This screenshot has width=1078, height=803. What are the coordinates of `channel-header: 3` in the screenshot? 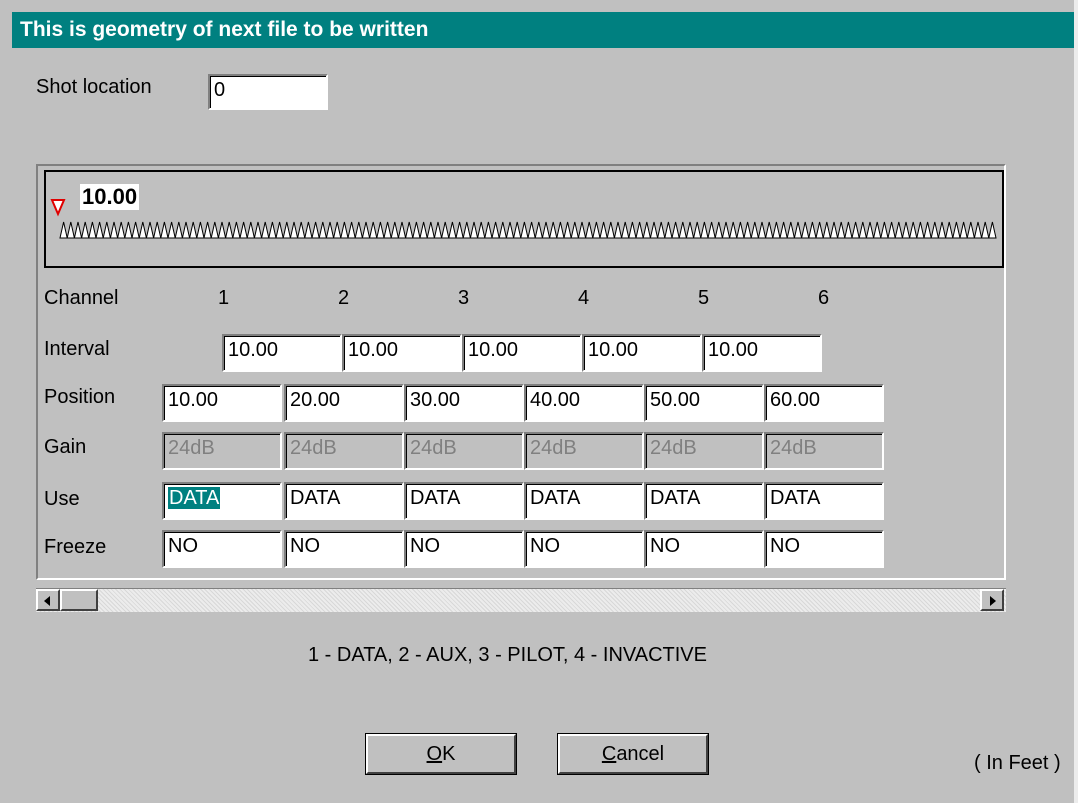 It's located at (464, 298).